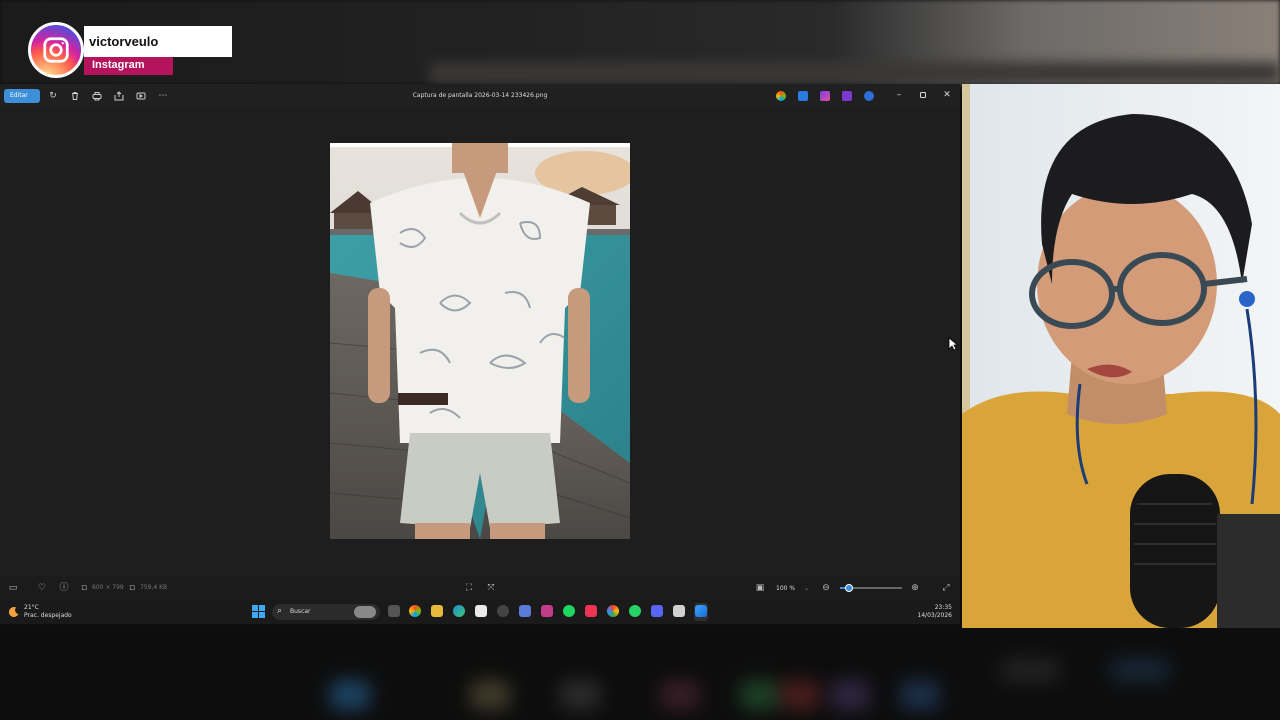 The height and width of the screenshot is (720, 1280). Describe the element at coordinates (459, 611) in the screenshot. I see `edge-icon` at that location.